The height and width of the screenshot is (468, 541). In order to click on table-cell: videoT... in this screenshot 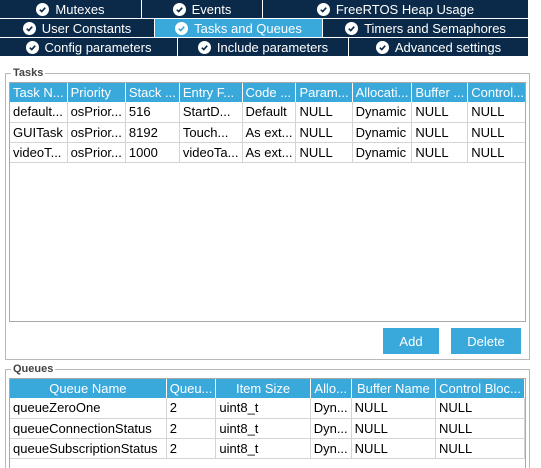, I will do `click(39, 152)`.